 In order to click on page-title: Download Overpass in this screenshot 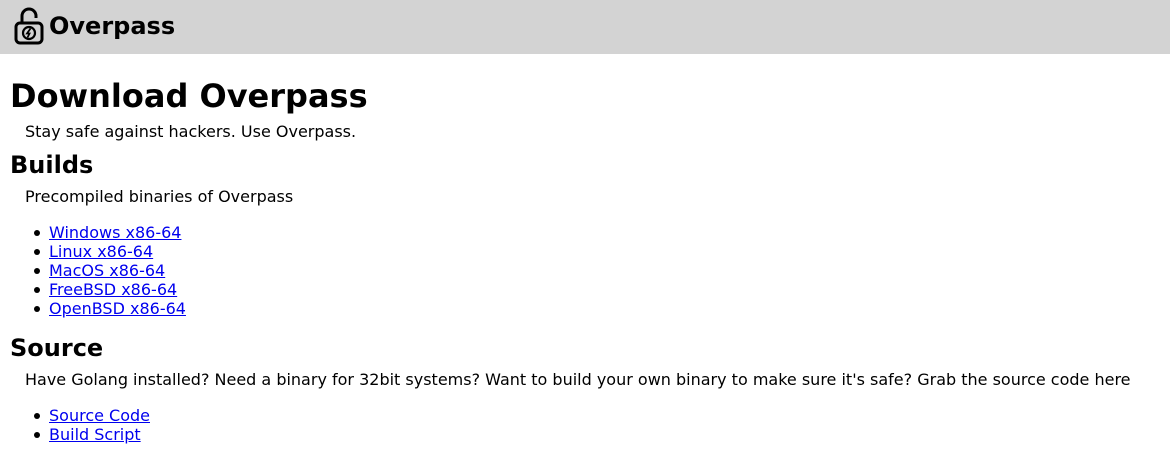, I will do `click(189, 96)`.